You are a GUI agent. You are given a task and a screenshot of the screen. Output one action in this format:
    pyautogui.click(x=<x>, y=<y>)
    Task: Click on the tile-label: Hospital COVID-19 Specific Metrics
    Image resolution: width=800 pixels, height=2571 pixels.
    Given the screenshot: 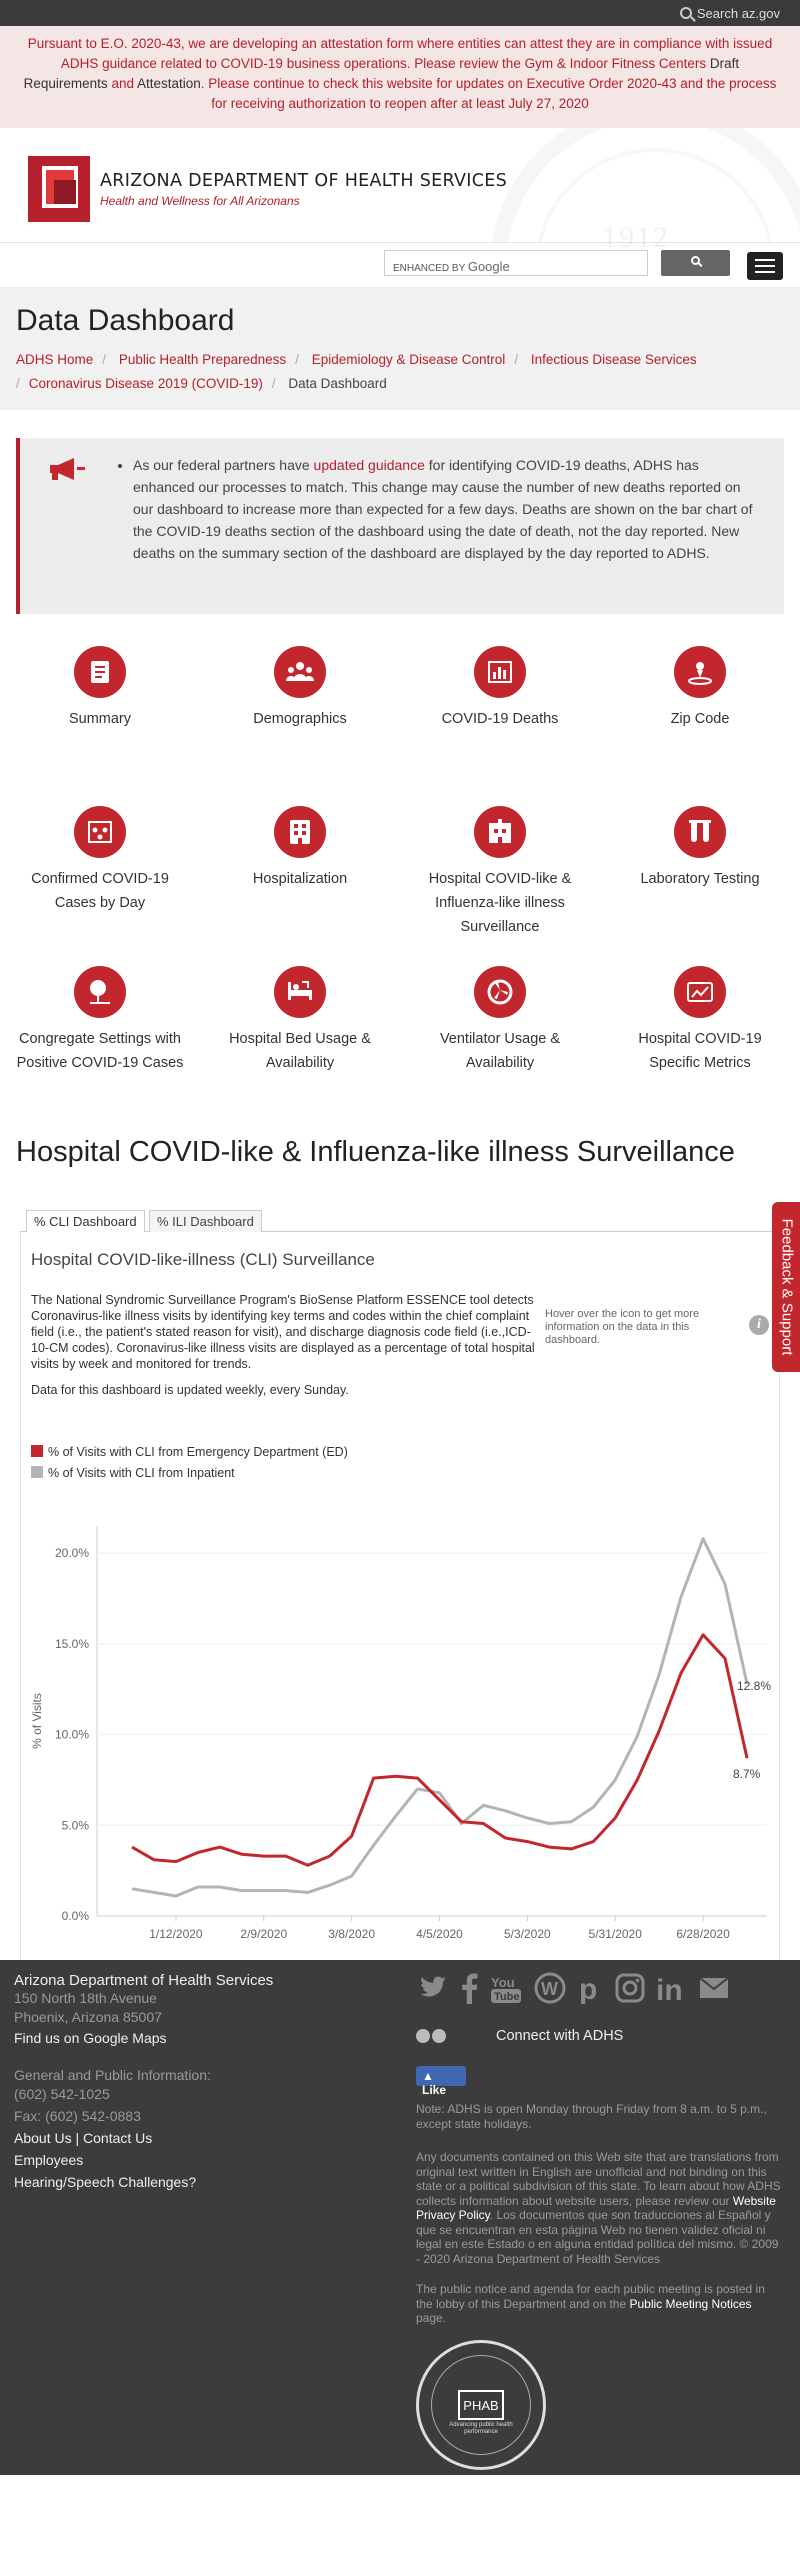 What is the action you would take?
    pyautogui.click(x=700, y=1051)
    